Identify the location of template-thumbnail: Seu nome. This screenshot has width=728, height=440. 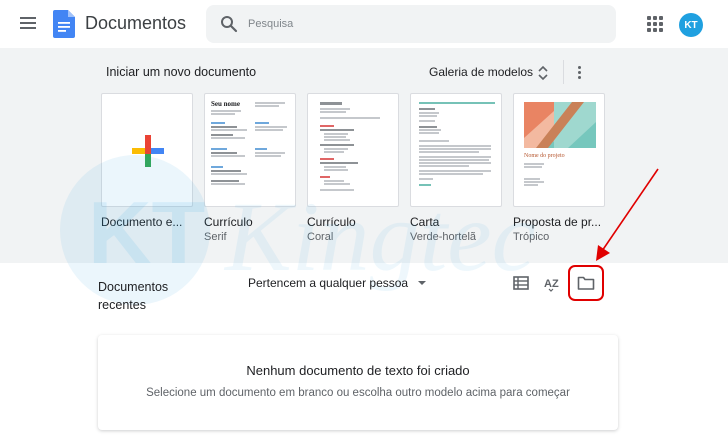
(250, 150).